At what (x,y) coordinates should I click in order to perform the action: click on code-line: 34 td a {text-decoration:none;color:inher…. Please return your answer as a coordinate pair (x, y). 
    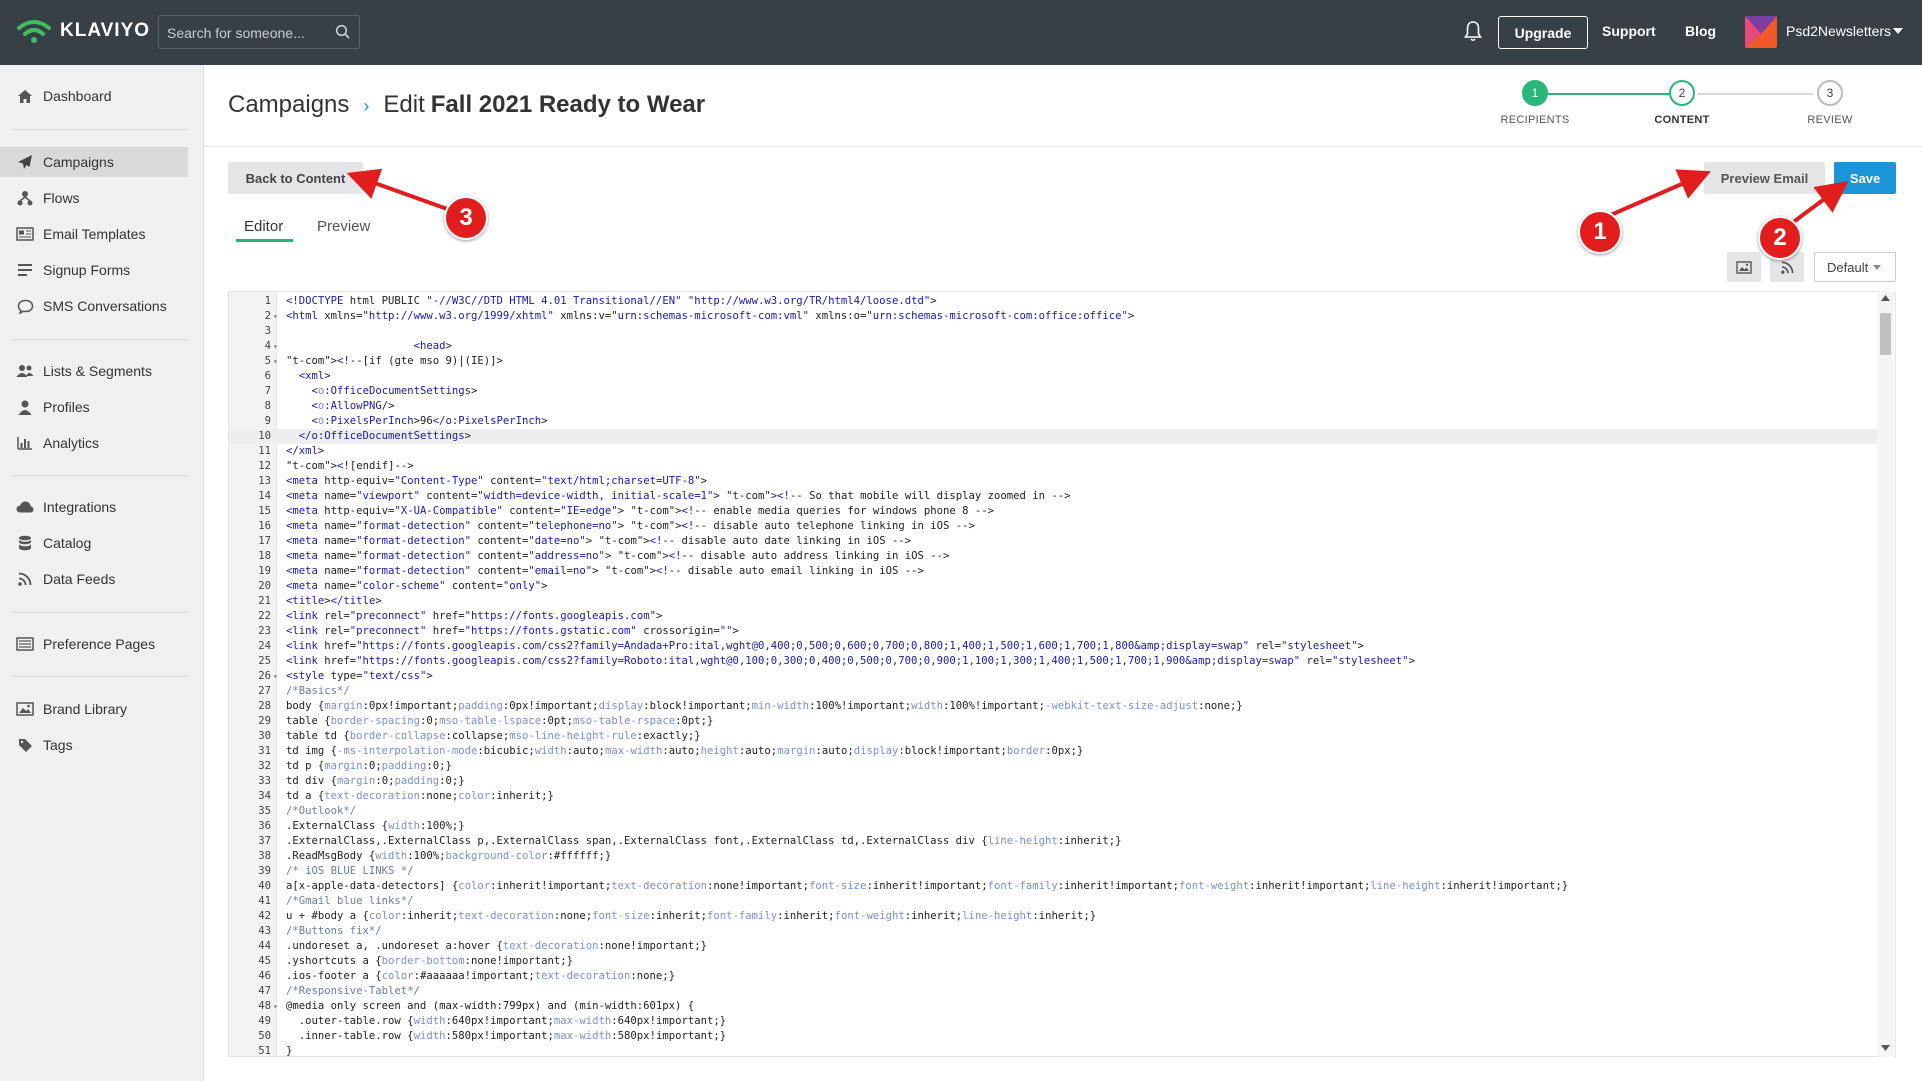
    Looking at the image, I should click on (1054, 796).